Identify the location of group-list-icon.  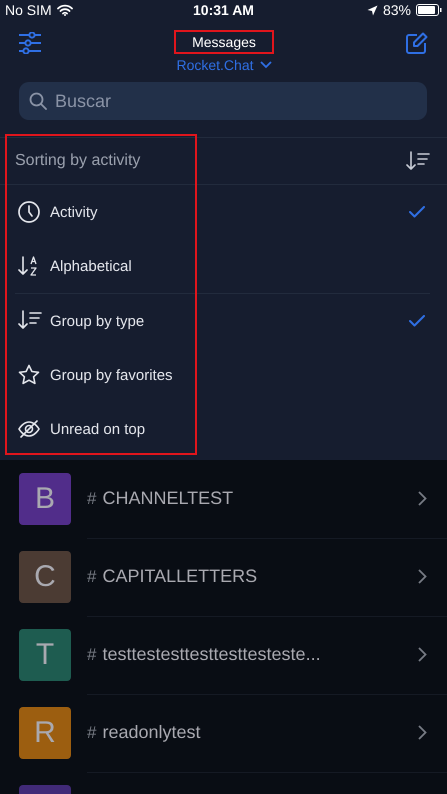
(30, 321).